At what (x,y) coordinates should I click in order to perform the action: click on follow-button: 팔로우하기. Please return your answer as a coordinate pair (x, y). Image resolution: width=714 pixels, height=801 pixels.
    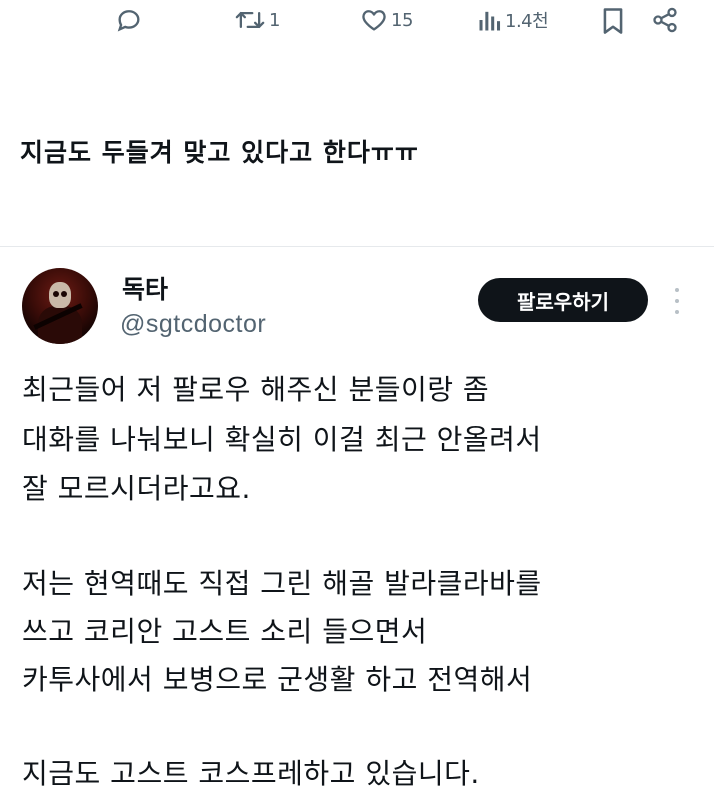
    Looking at the image, I should click on (563, 300).